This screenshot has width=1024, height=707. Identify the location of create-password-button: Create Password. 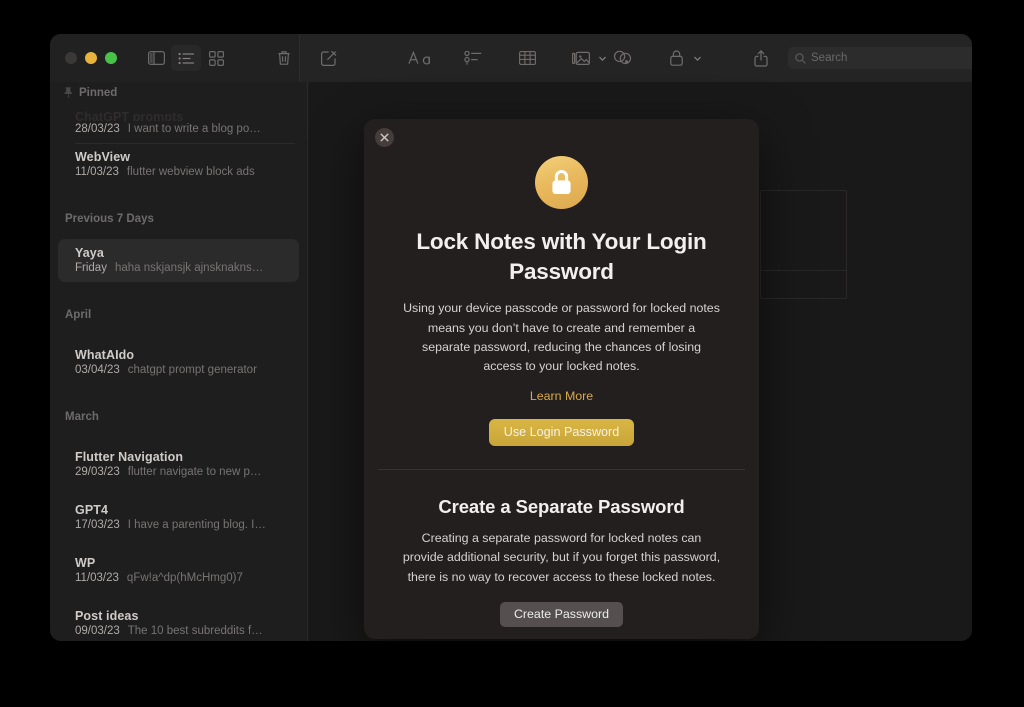
(561, 614).